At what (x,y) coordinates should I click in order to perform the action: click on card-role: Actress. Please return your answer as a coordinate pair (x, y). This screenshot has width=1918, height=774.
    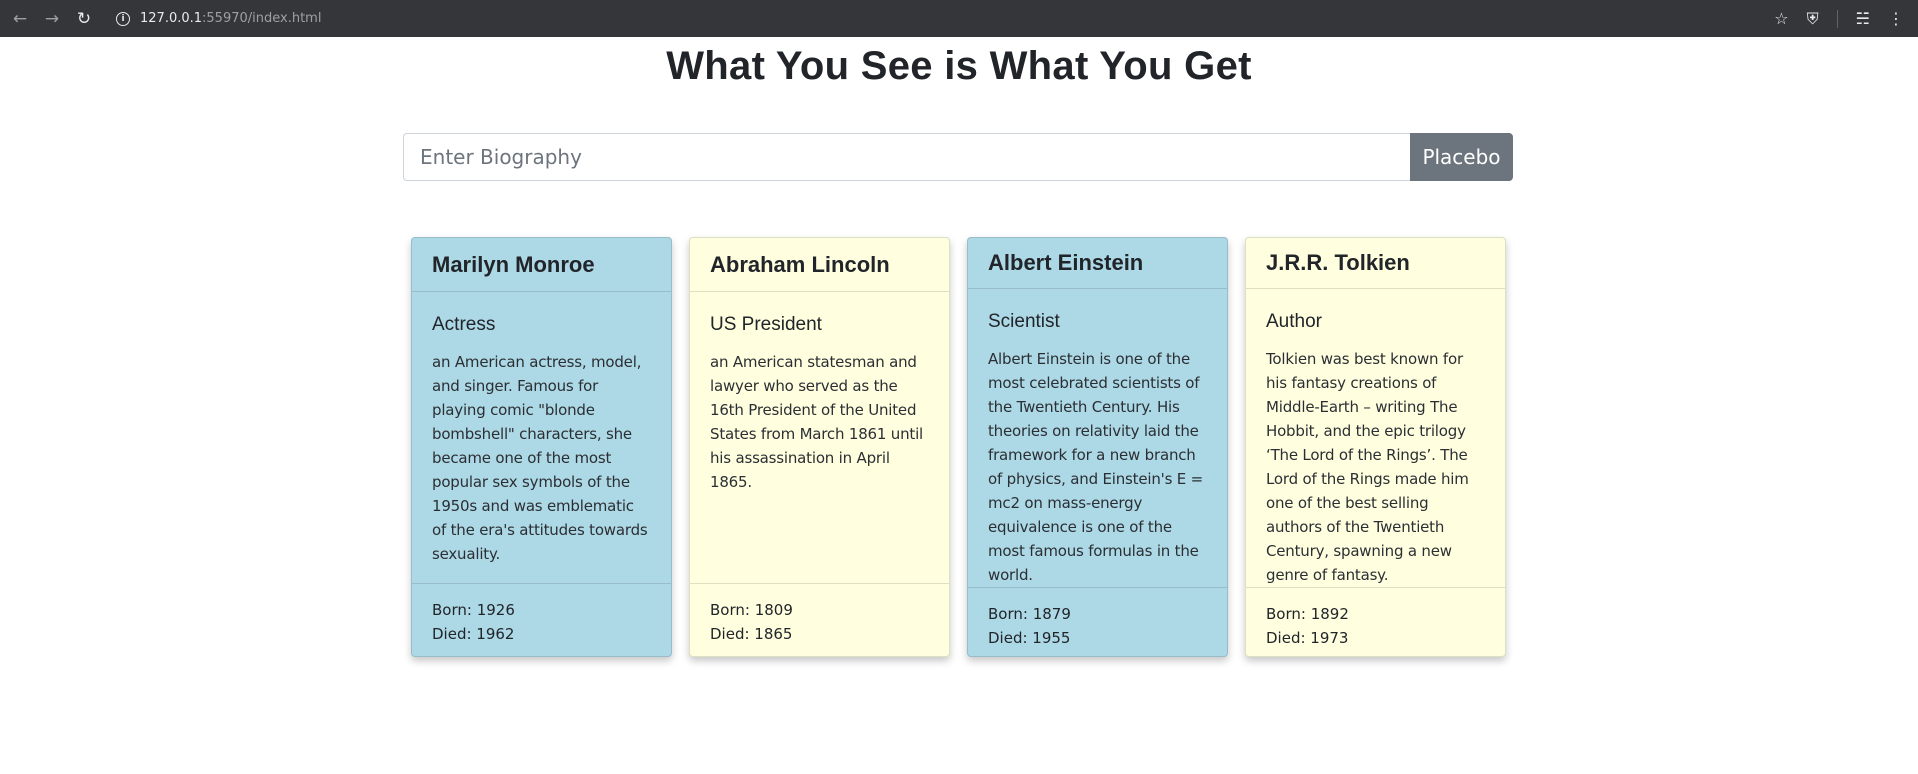
    Looking at the image, I should click on (464, 324).